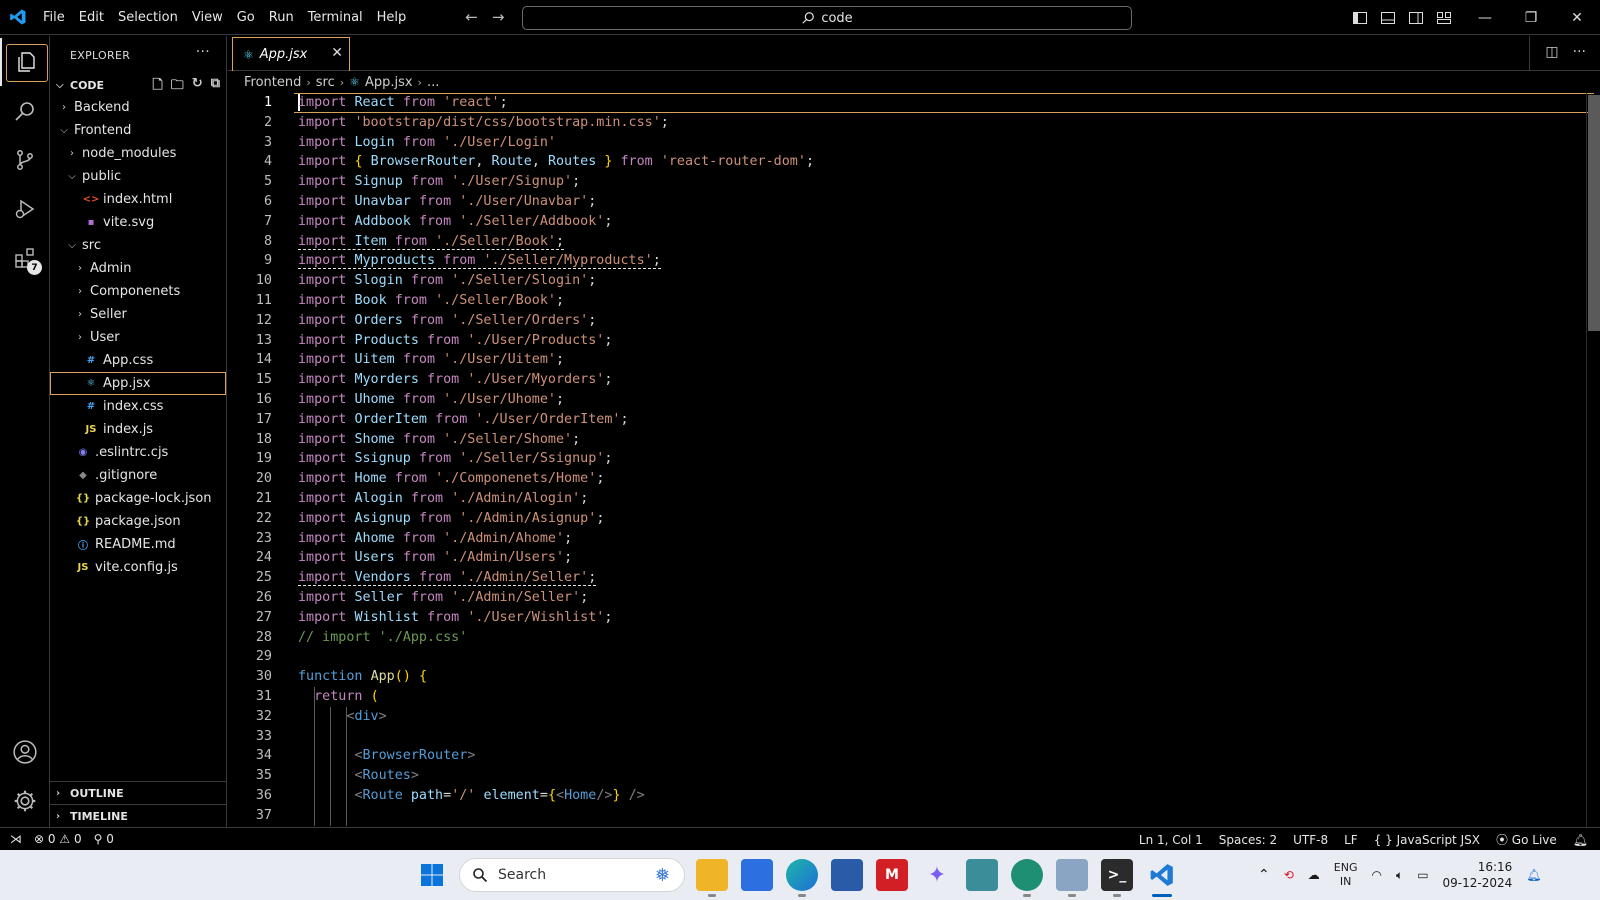  I want to click on file-explorer-app-icon, so click(712, 878).